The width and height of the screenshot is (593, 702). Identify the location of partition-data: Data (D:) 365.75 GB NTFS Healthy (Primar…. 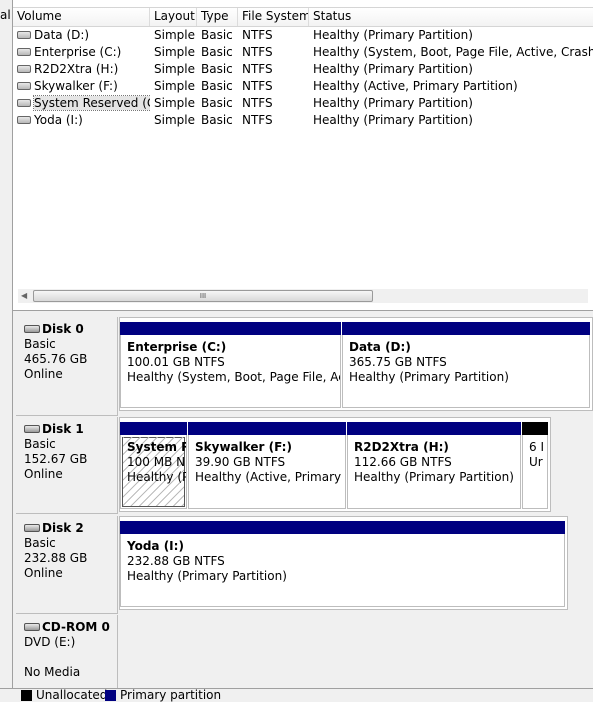
(466, 365).